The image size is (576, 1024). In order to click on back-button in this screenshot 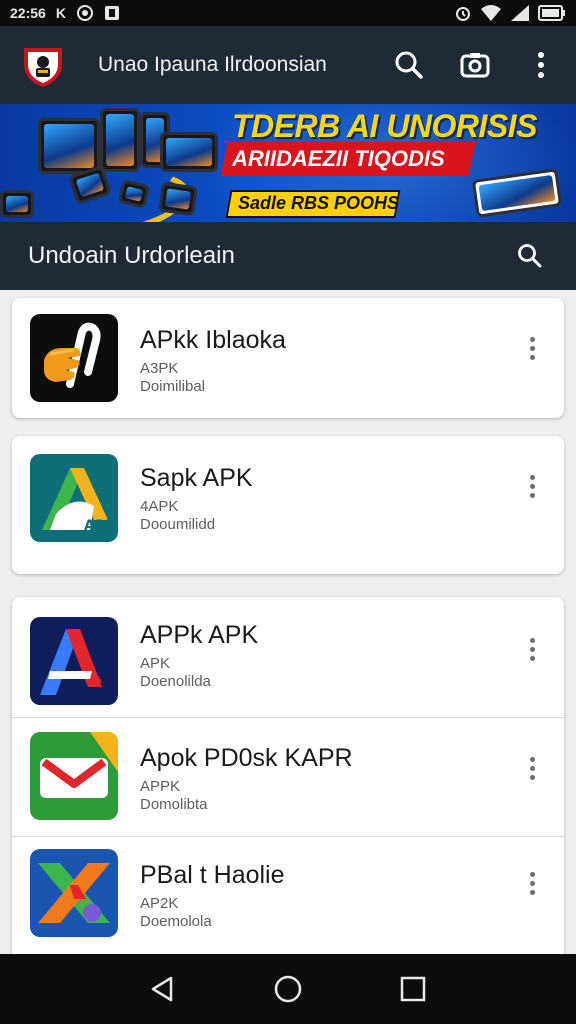, I will do `click(163, 989)`.